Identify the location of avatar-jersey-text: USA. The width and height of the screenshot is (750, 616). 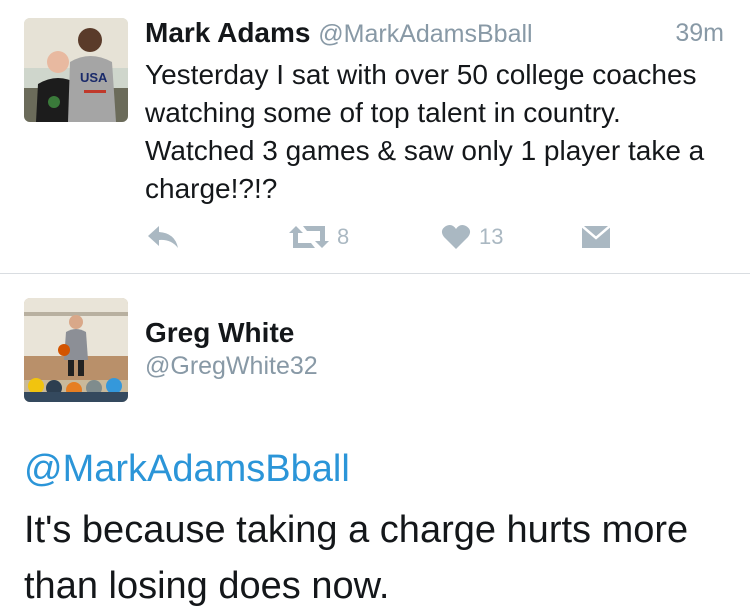
(94, 77).